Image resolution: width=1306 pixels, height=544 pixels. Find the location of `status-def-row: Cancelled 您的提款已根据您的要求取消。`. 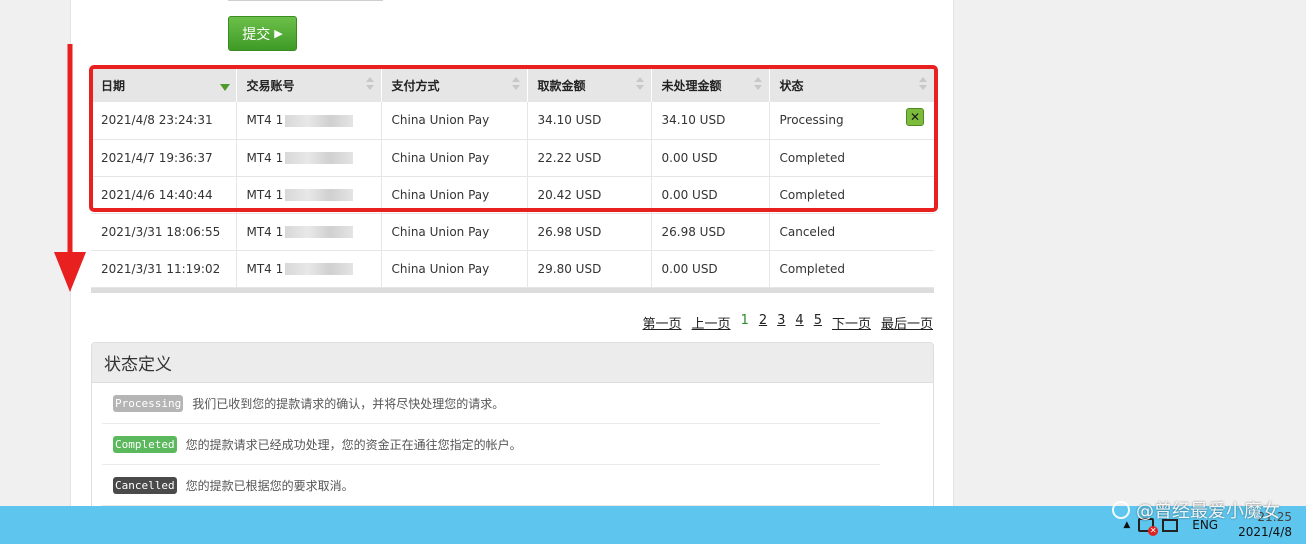

status-def-row: Cancelled 您的提款已根据您的要求取消。 is located at coordinates (491, 485).